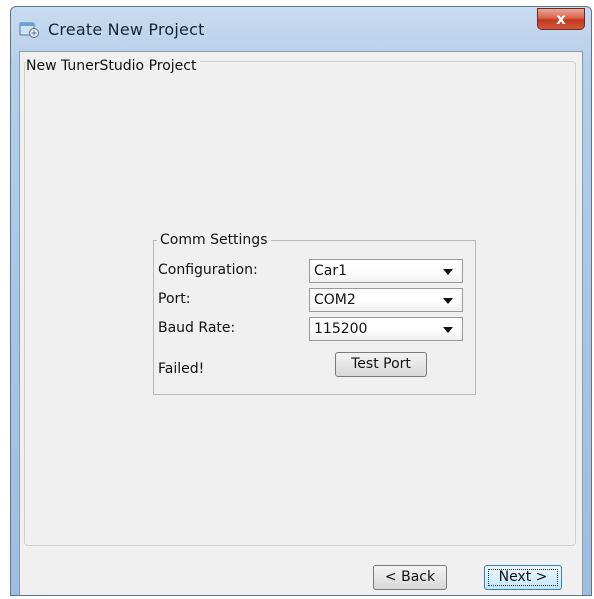 The height and width of the screenshot is (599, 594). Describe the element at coordinates (341, 329) in the screenshot. I see `baud-rate-value: 115200` at that location.